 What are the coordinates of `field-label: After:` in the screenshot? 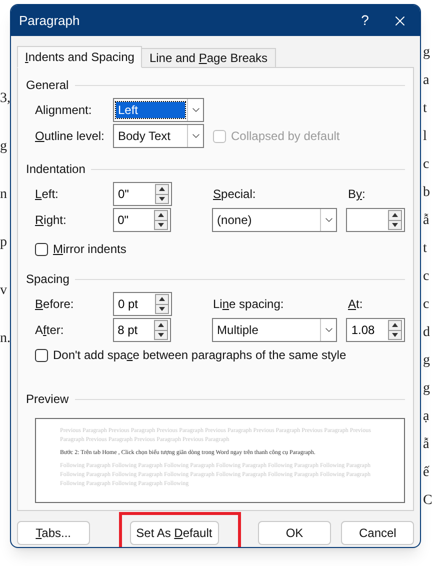 It's located at (50, 330).